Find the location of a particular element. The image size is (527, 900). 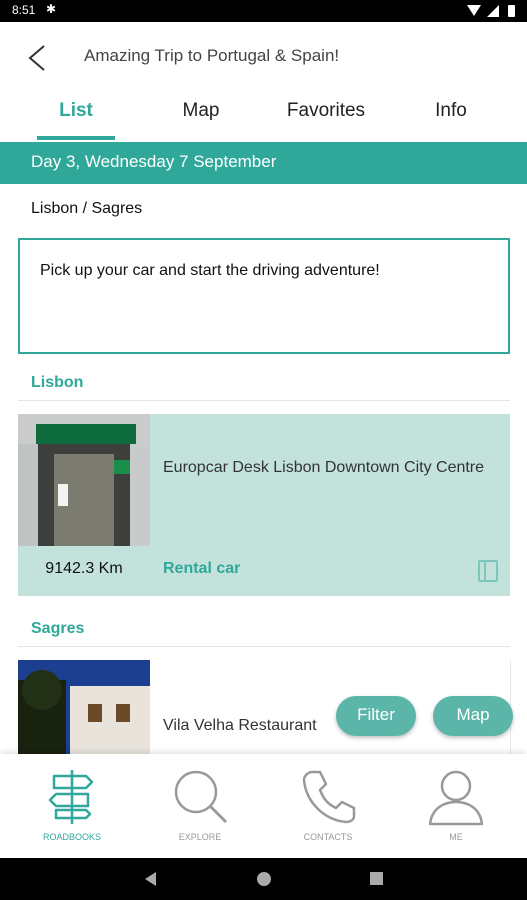

tab-bar: List Map Favorites Info is located at coordinates (263, 116).